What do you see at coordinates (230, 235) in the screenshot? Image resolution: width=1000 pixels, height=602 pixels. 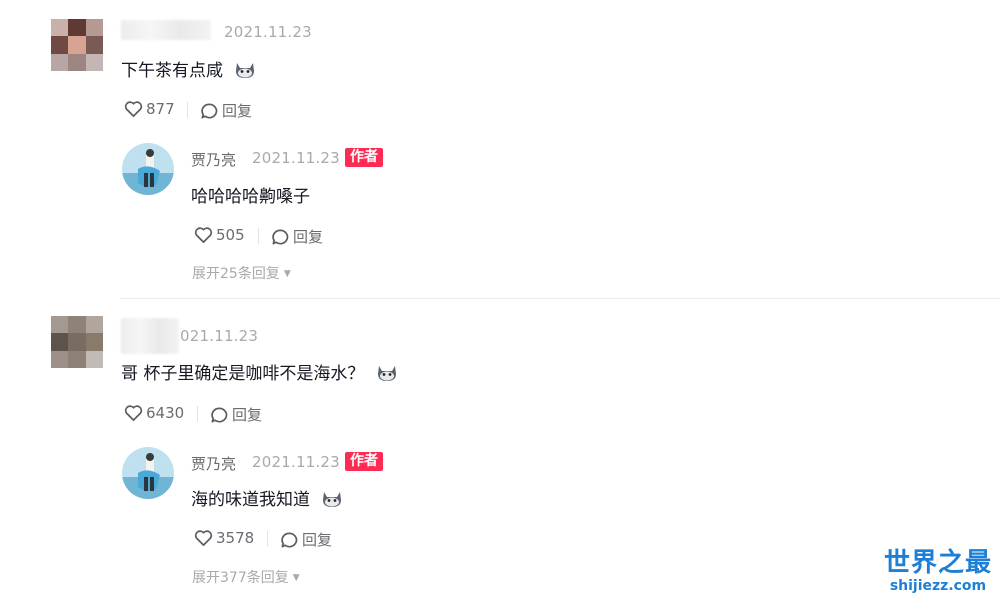 I see `like-count: 505` at bounding box center [230, 235].